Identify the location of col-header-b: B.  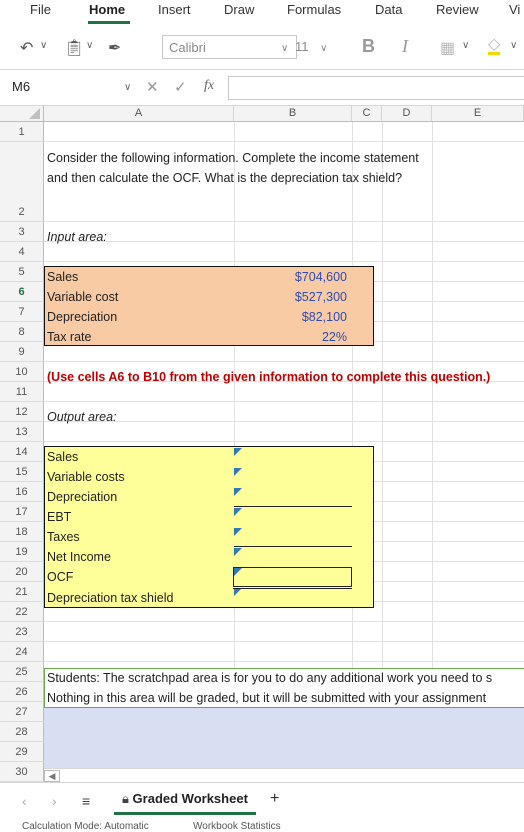
(293, 114).